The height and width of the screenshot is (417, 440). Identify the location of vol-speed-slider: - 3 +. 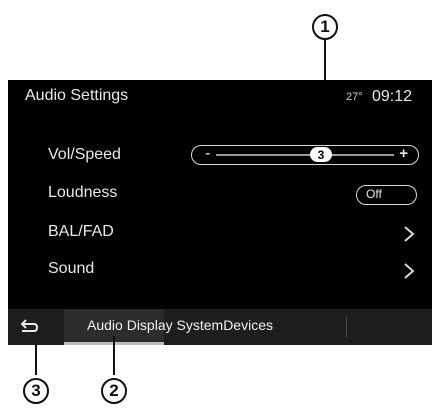
(305, 155).